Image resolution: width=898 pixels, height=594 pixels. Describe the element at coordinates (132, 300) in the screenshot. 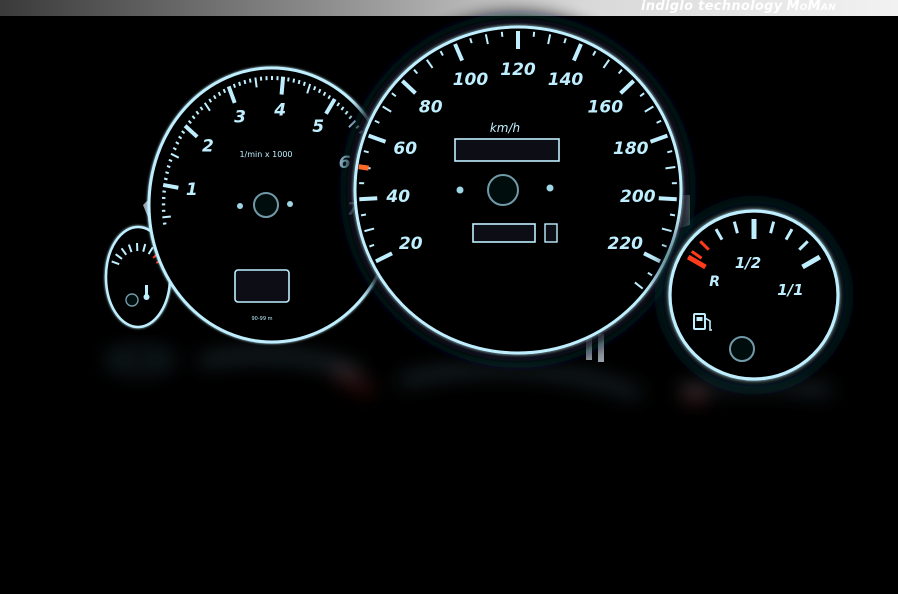

I see `temp-needle-hub` at that location.